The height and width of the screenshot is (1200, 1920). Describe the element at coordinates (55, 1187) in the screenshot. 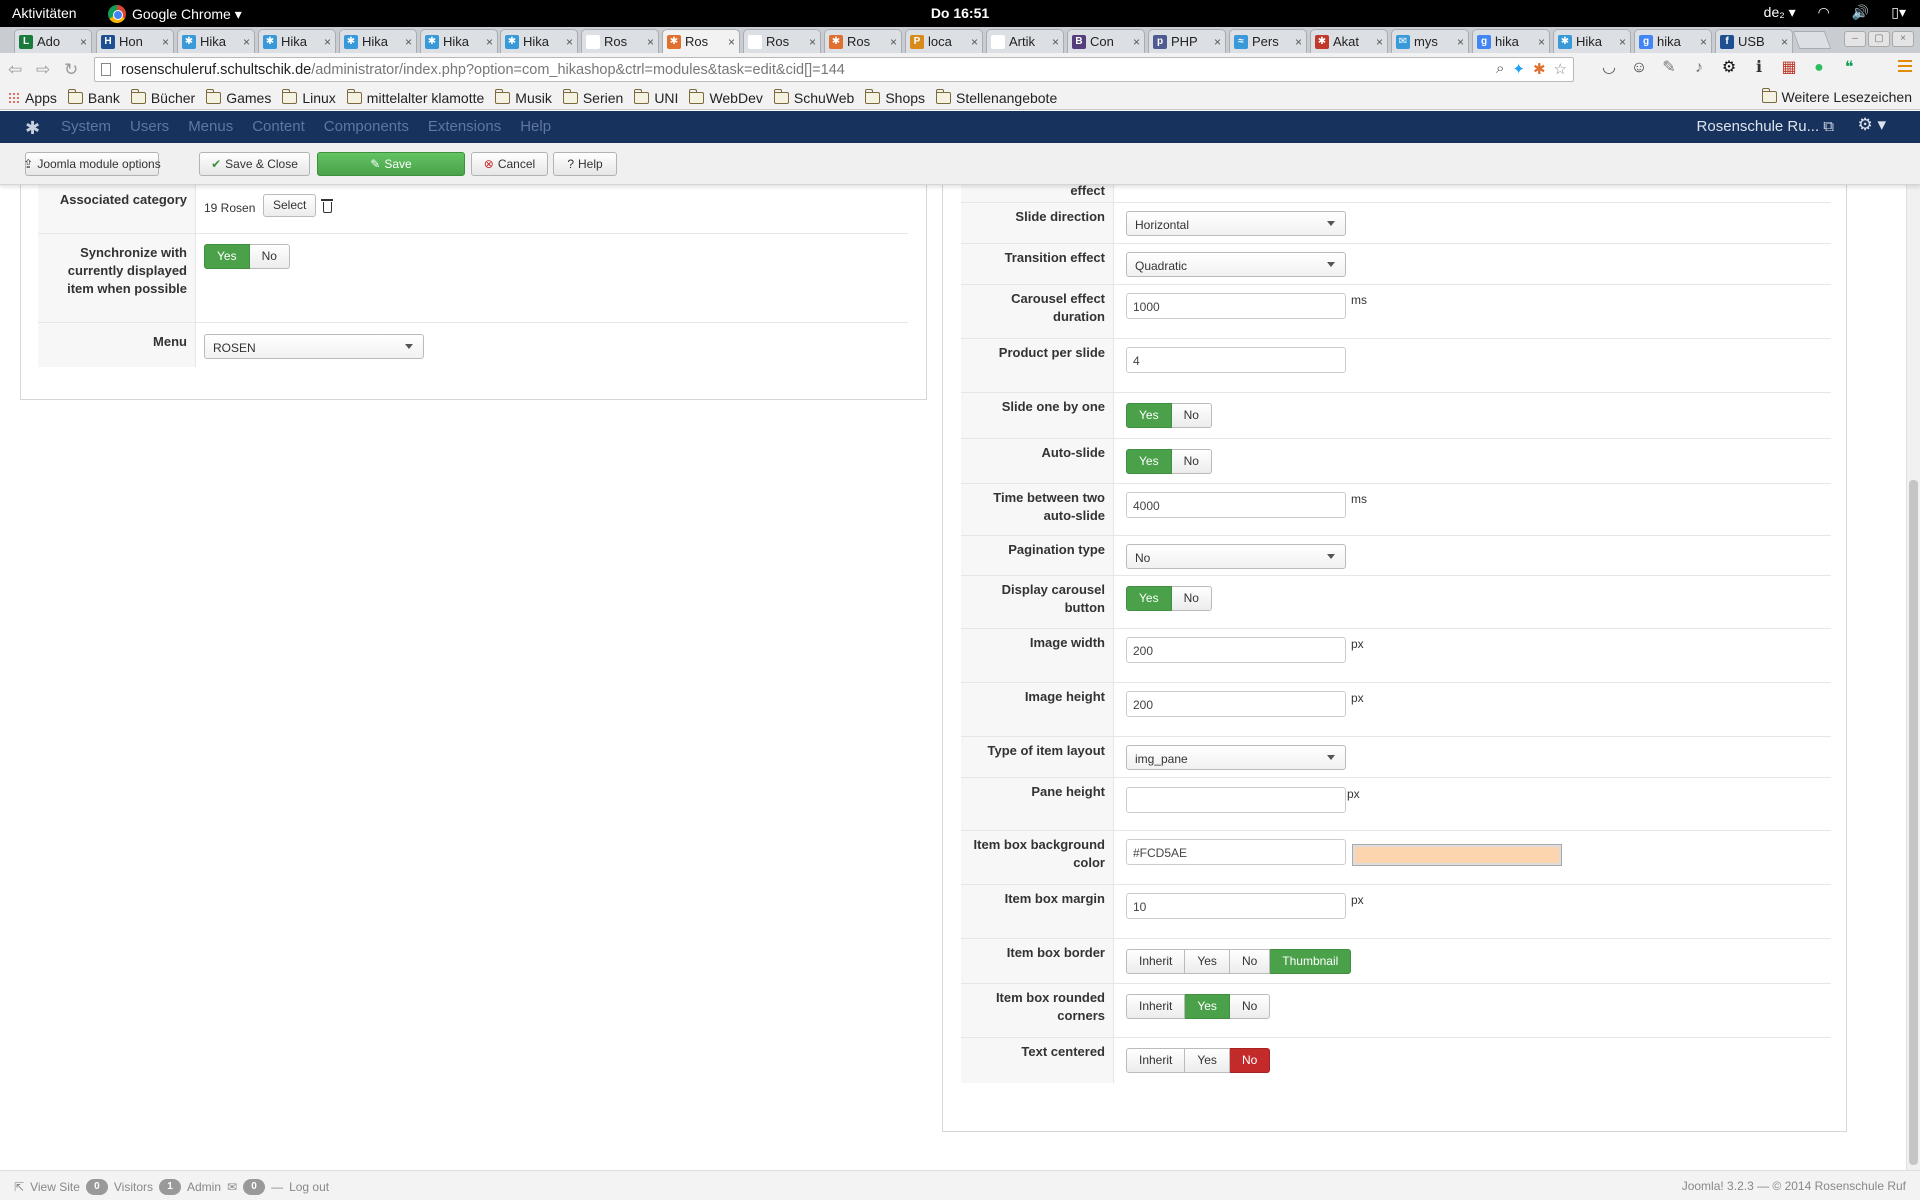

I see `view-site-link: View Site` at that location.